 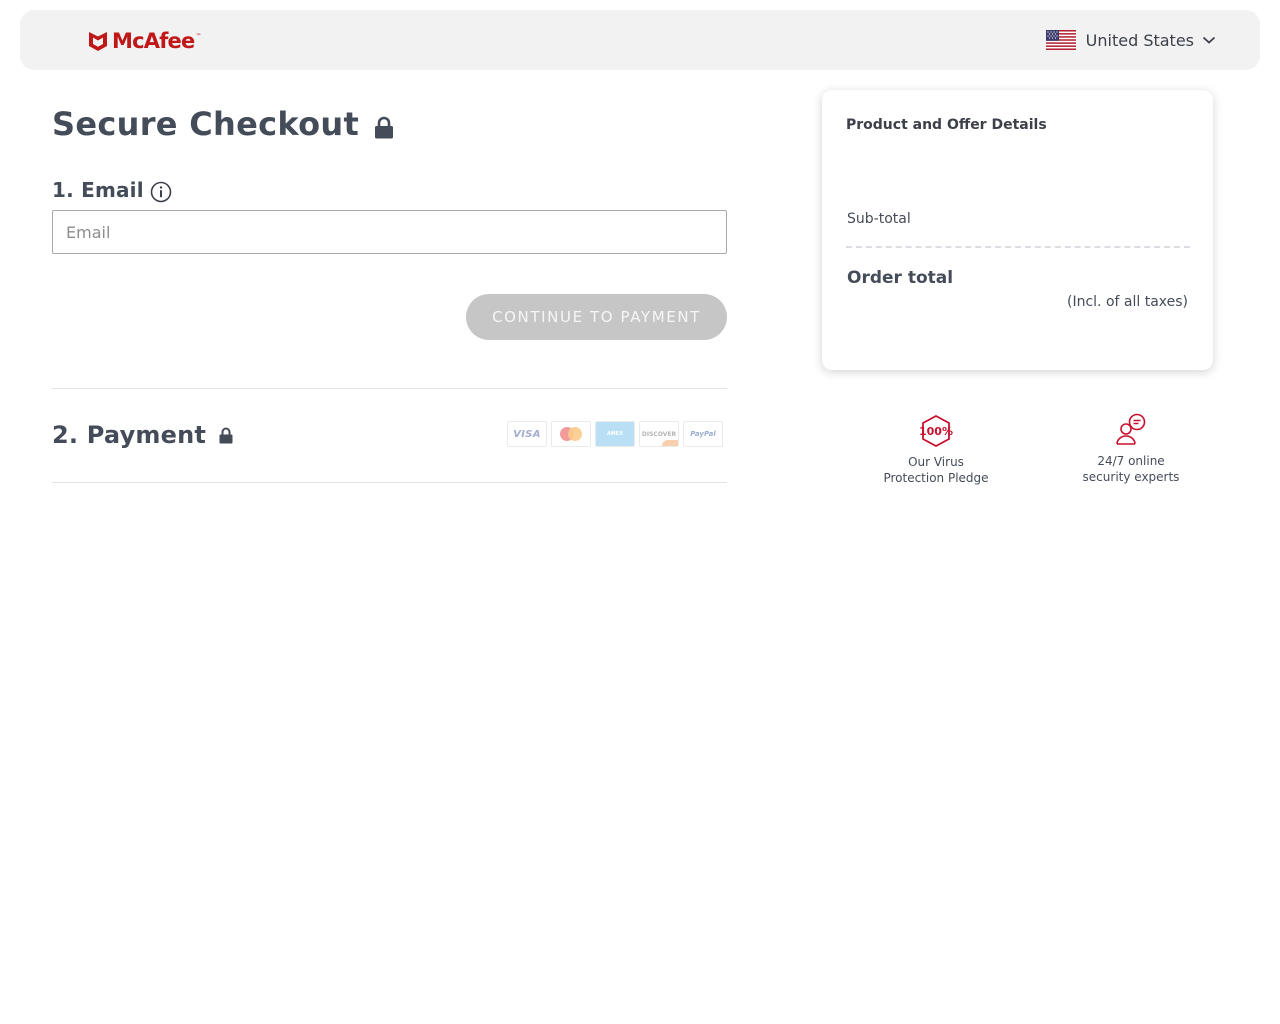 I want to click on security-experts-badge: 24/7 online security experts, so click(x=1131, y=449).